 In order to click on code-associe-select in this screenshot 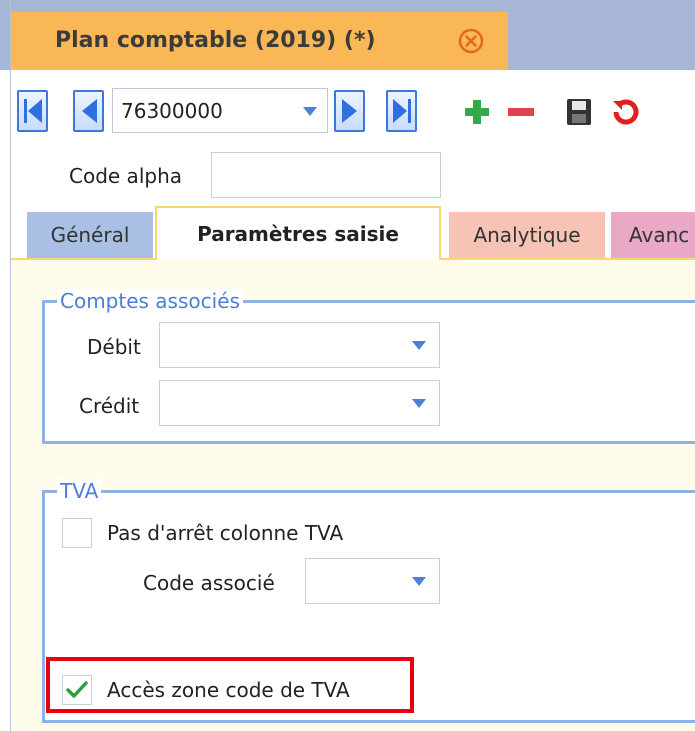, I will do `click(372, 581)`.